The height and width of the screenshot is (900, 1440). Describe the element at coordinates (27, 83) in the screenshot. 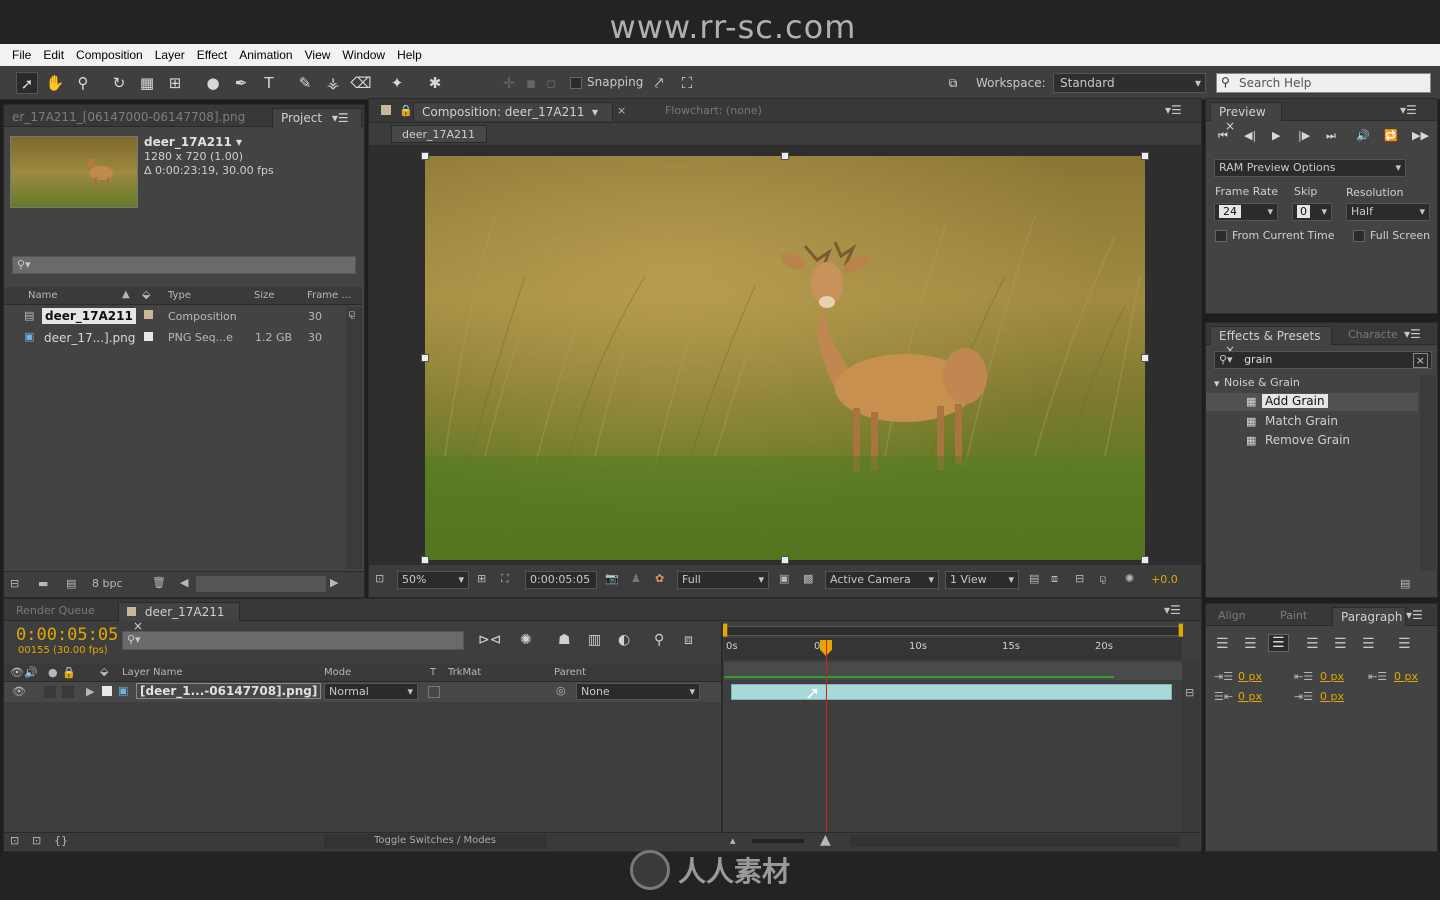

I see `selection-tool-icon: ➚` at that location.